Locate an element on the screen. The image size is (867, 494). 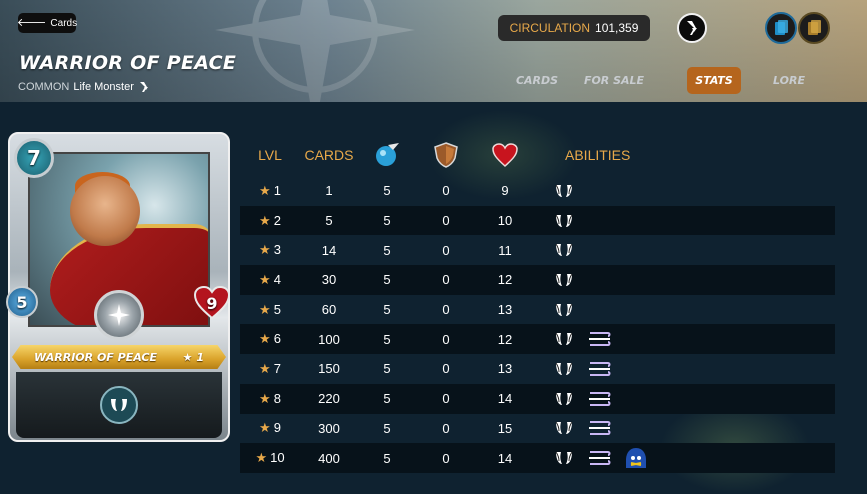
level-value: 3 is located at coordinates (277, 250).